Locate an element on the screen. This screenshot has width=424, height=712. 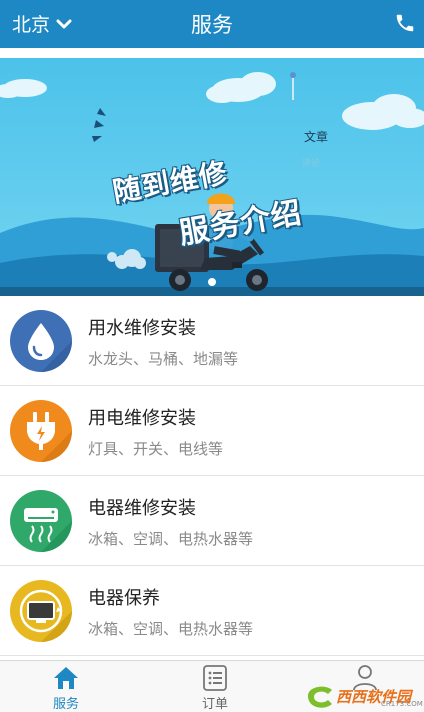
service-desc: 灯具、开关、电线等 is located at coordinates (156, 449).